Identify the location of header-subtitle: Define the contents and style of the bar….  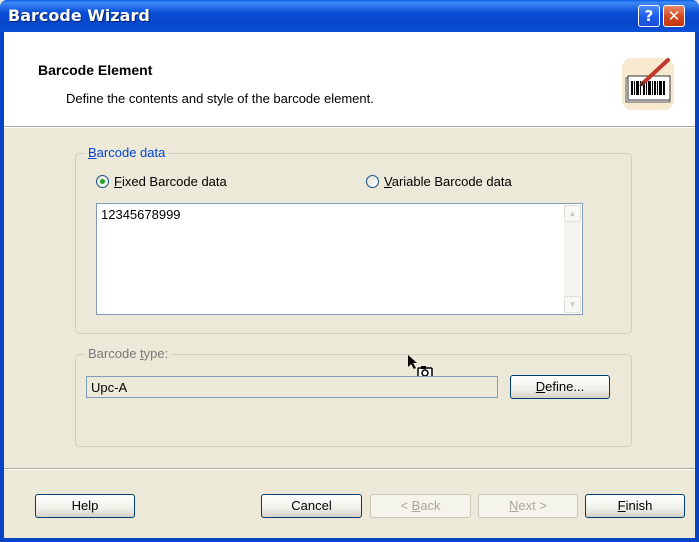
(220, 98).